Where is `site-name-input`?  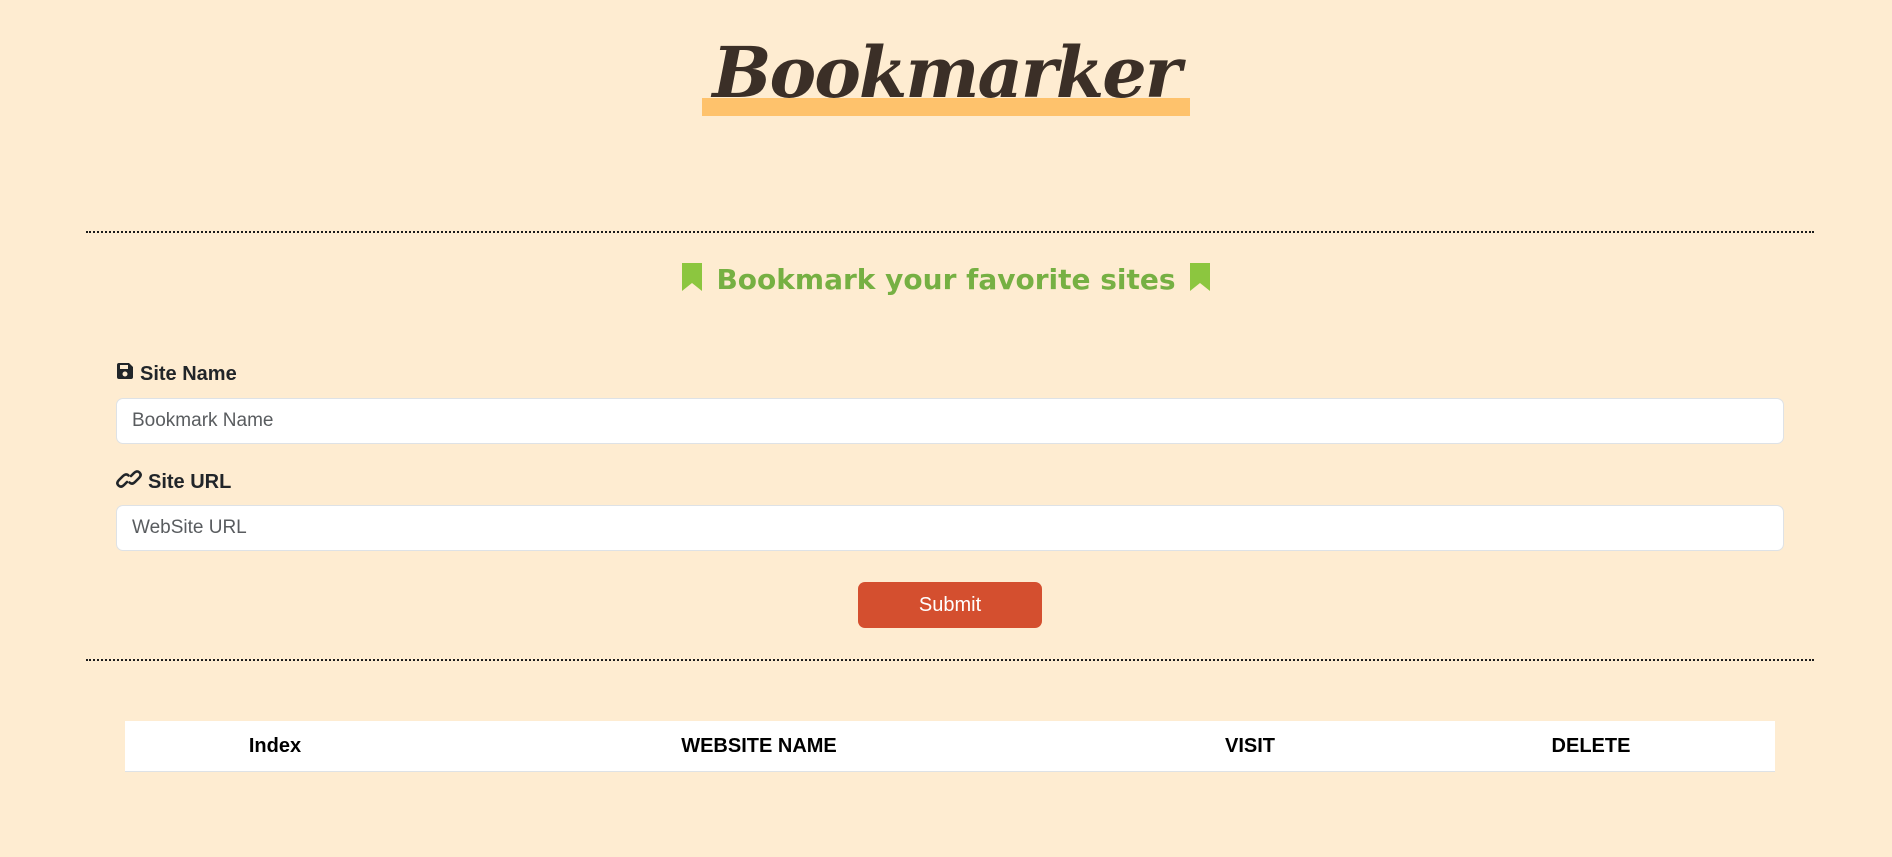 site-name-input is located at coordinates (950, 421).